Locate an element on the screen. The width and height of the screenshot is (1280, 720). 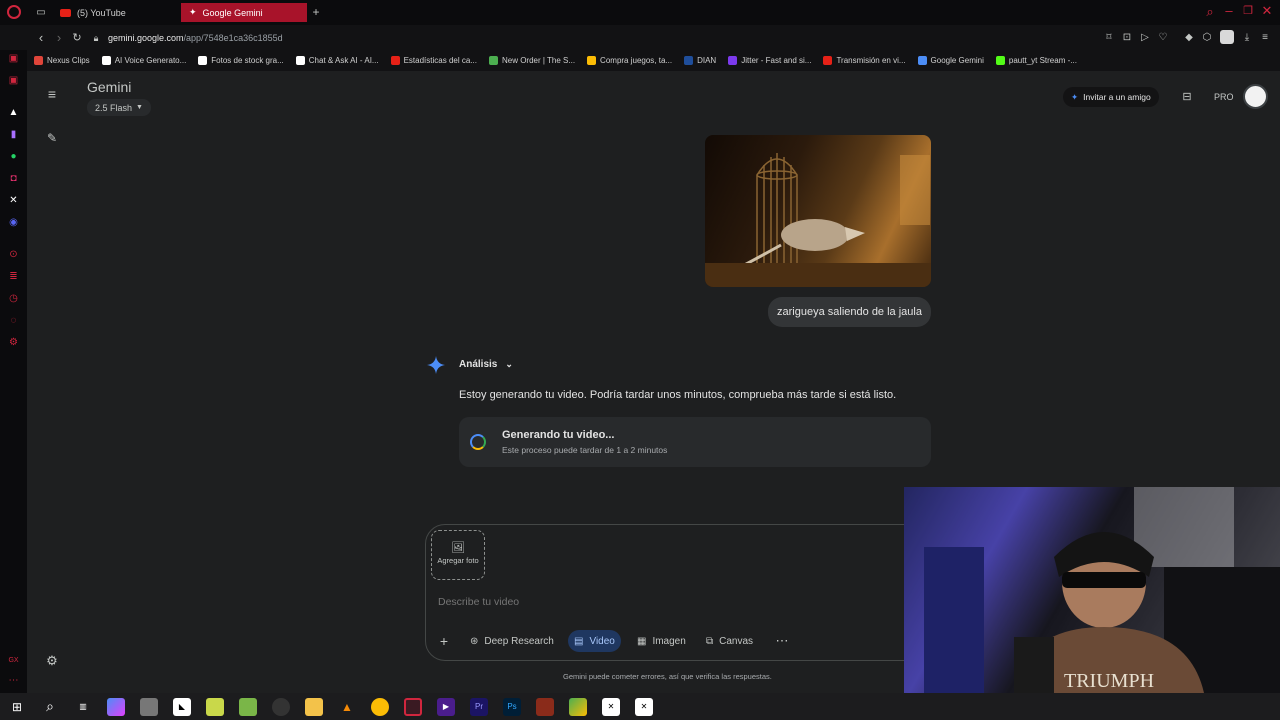
chat-icon: ◌ is located at coordinates (13, 320).